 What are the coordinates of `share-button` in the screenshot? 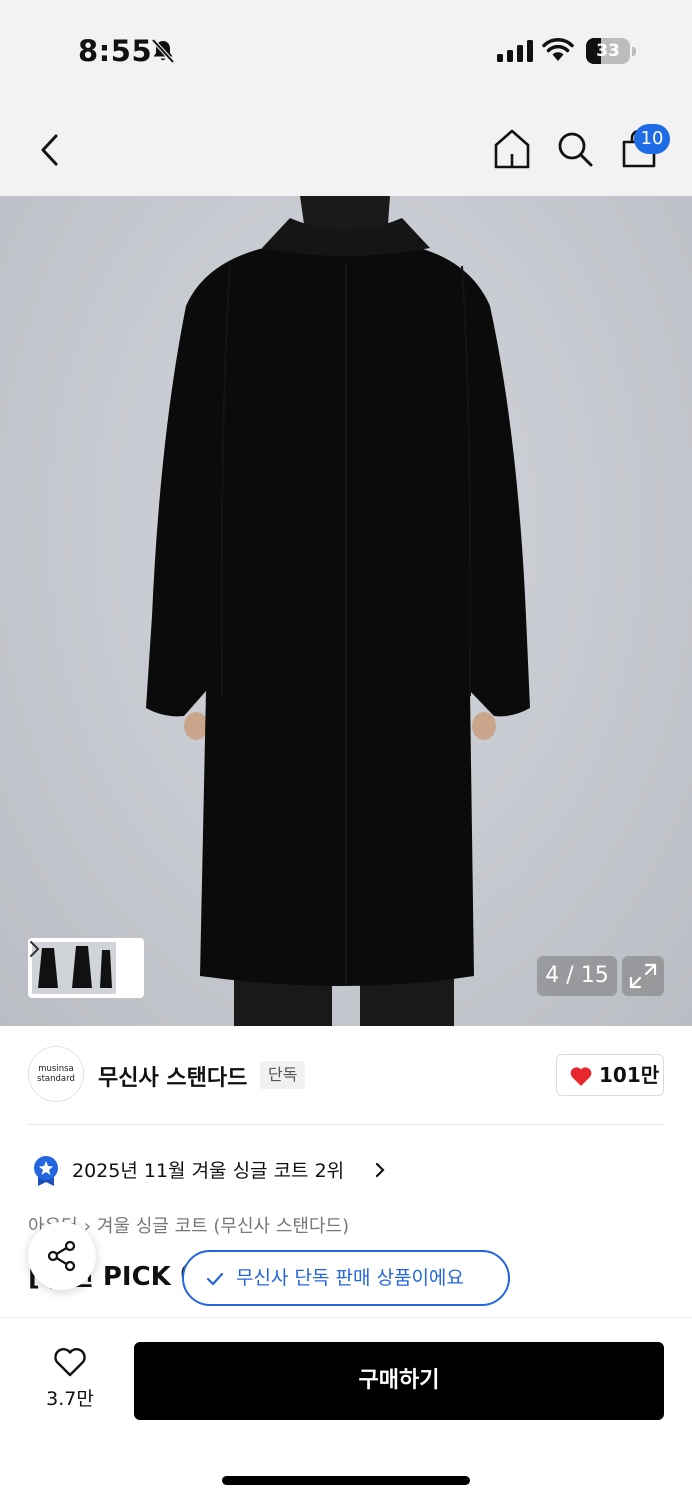 It's located at (62, 1256).